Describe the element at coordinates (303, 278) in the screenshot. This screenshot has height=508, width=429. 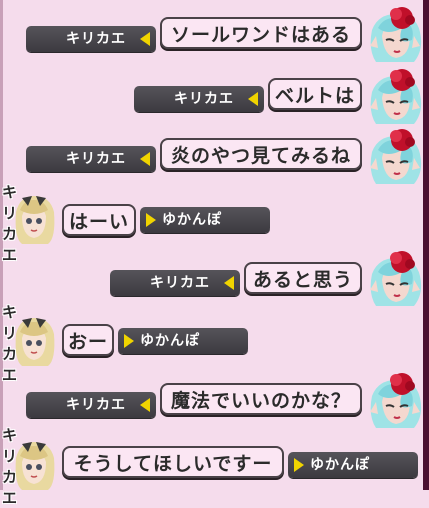
I see `message-bubble: あると思う` at that location.